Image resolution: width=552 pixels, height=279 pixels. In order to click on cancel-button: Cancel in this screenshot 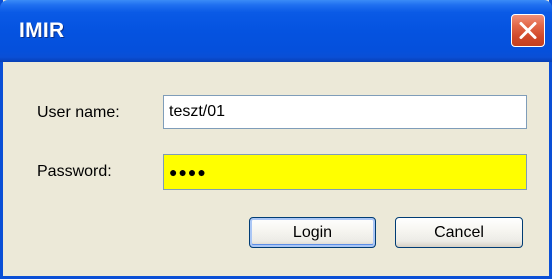, I will do `click(459, 232)`.